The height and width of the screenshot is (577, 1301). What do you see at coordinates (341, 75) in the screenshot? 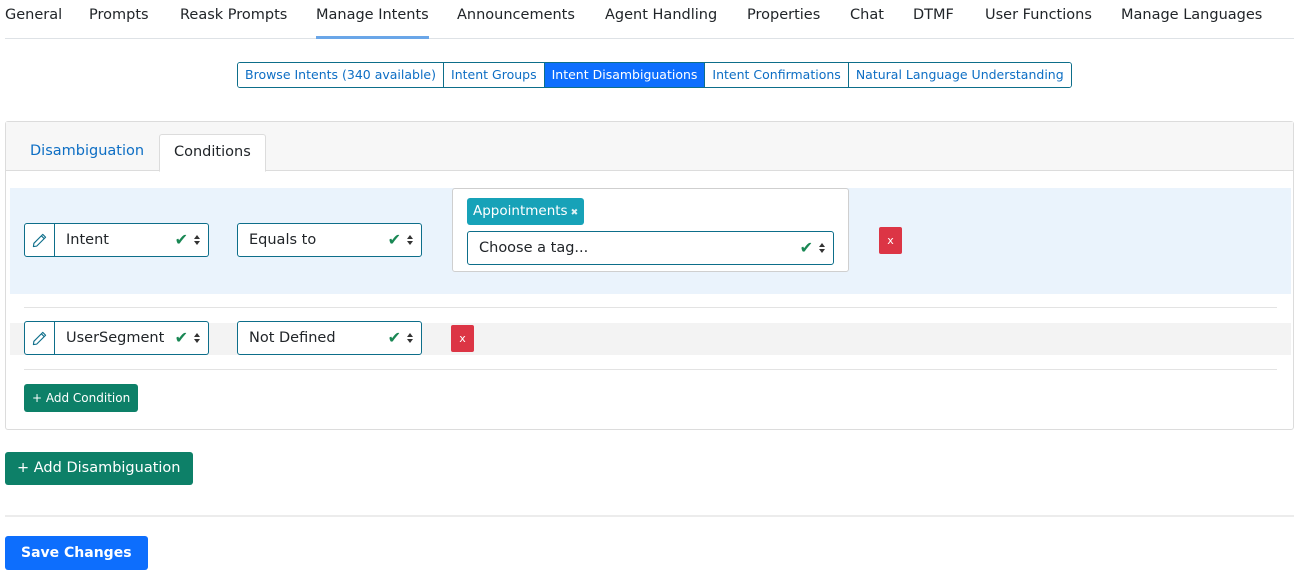
I see `subtab-browse-intents: Browse Intents (340 available)` at bounding box center [341, 75].